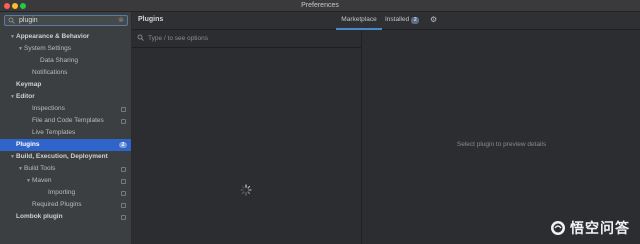 This screenshot has height=244, width=640. Describe the element at coordinates (359, 19) in the screenshot. I see `tab-marketplace-label: Marketplace` at that location.